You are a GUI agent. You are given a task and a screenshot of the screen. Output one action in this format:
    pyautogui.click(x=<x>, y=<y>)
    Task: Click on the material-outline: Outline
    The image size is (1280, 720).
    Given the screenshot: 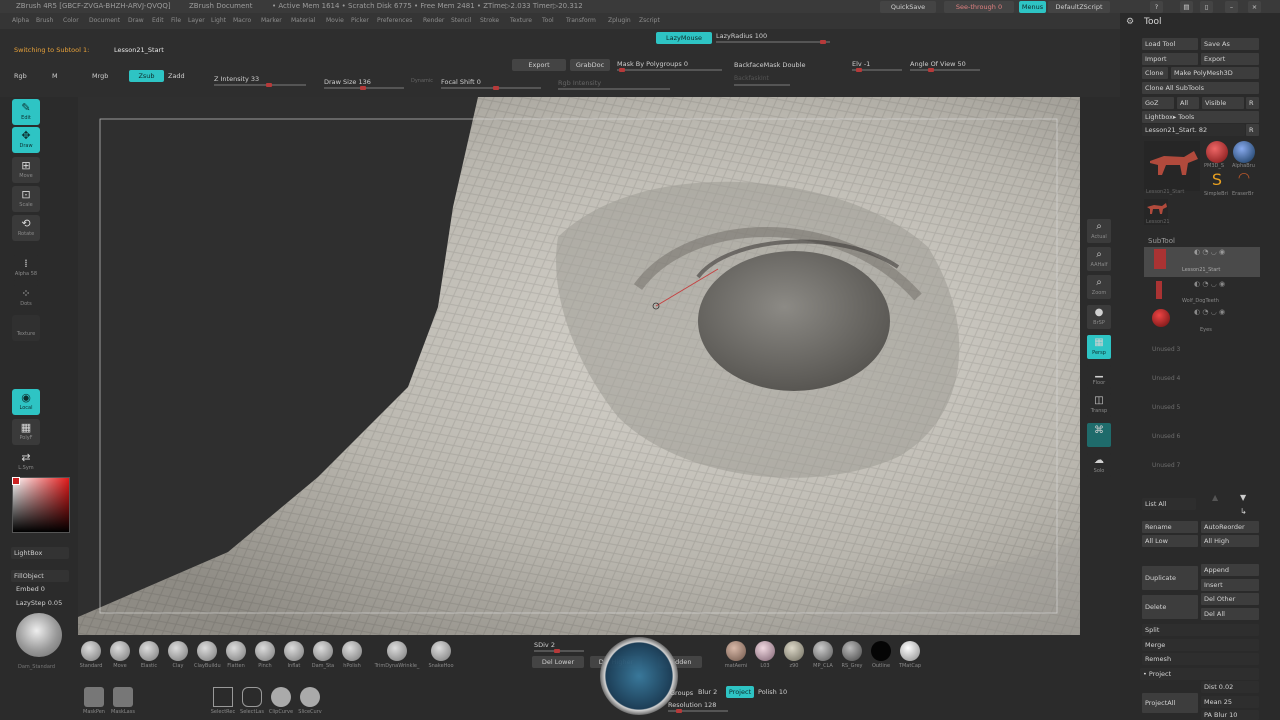 What is the action you would take?
    pyautogui.click(x=881, y=655)
    